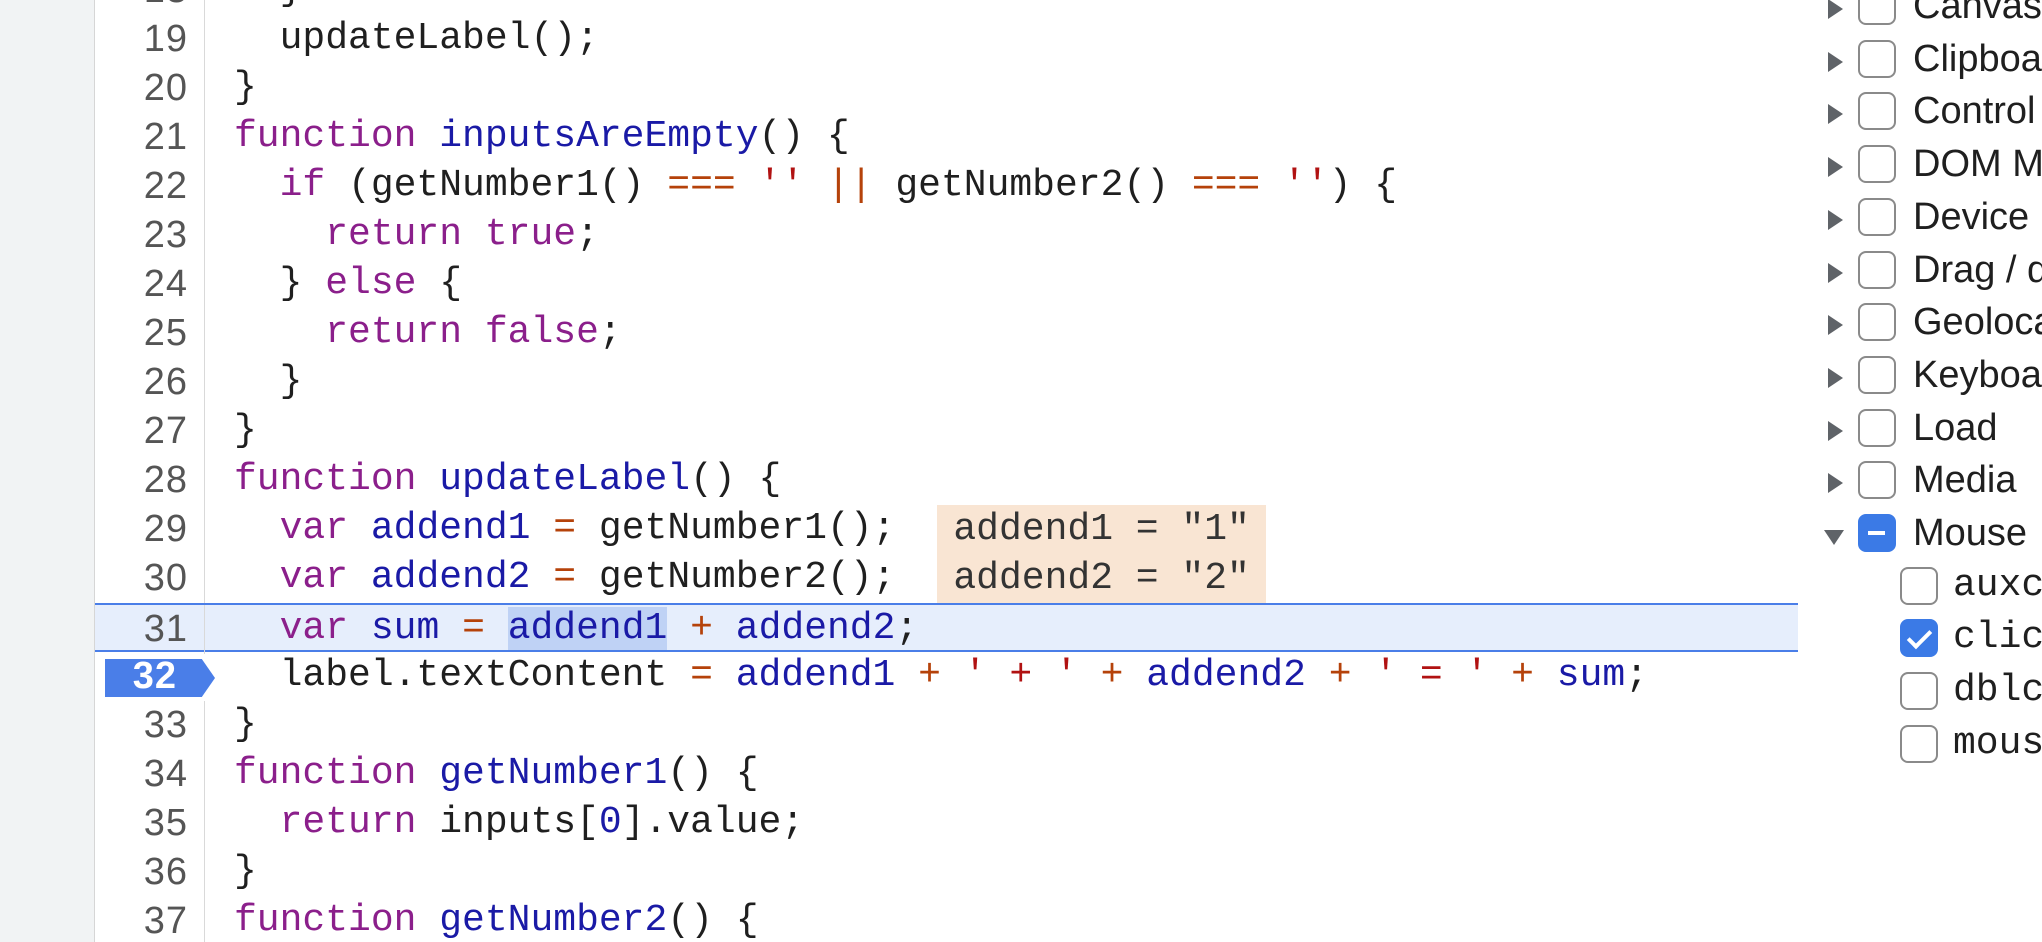 Image resolution: width=2042 pixels, height=942 pixels. Describe the element at coordinates (150, 725) in the screenshot. I see `line-number-gutter: 33` at that location.